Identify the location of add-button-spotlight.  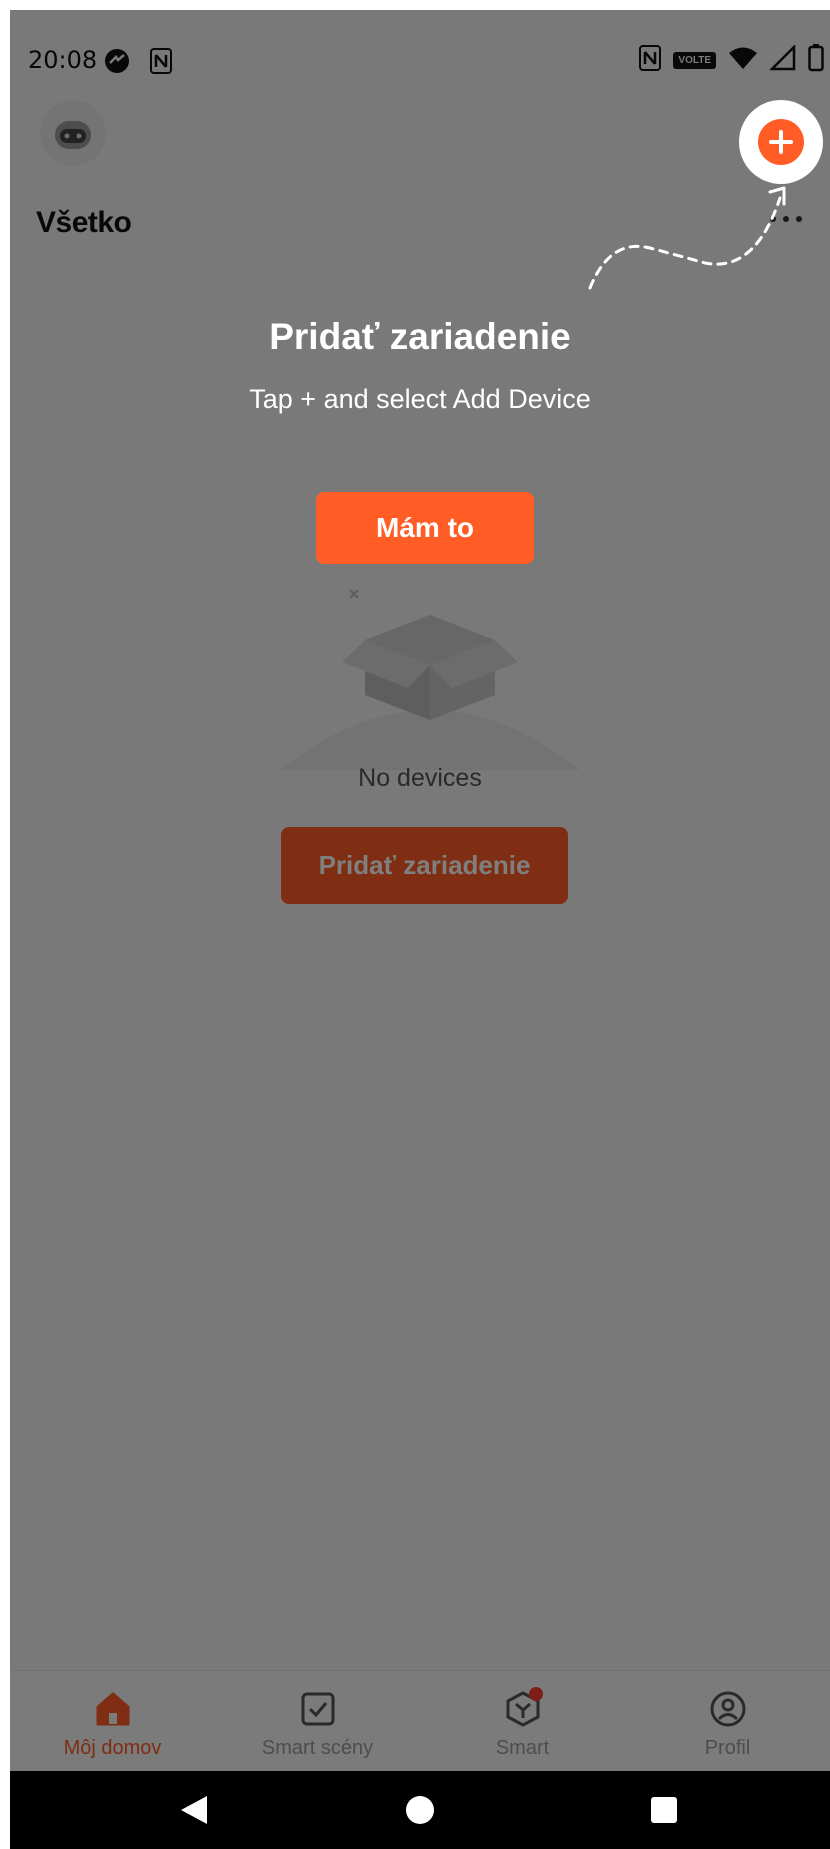
(781, 142).